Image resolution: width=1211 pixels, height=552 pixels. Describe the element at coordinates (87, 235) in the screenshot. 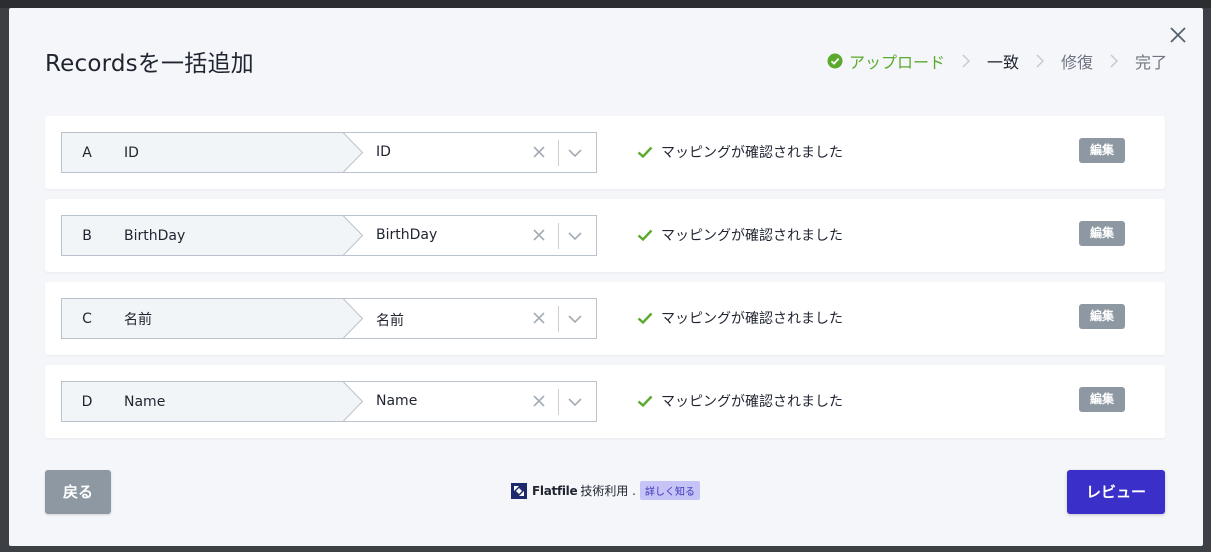

I see `column-letter: B` at that location.